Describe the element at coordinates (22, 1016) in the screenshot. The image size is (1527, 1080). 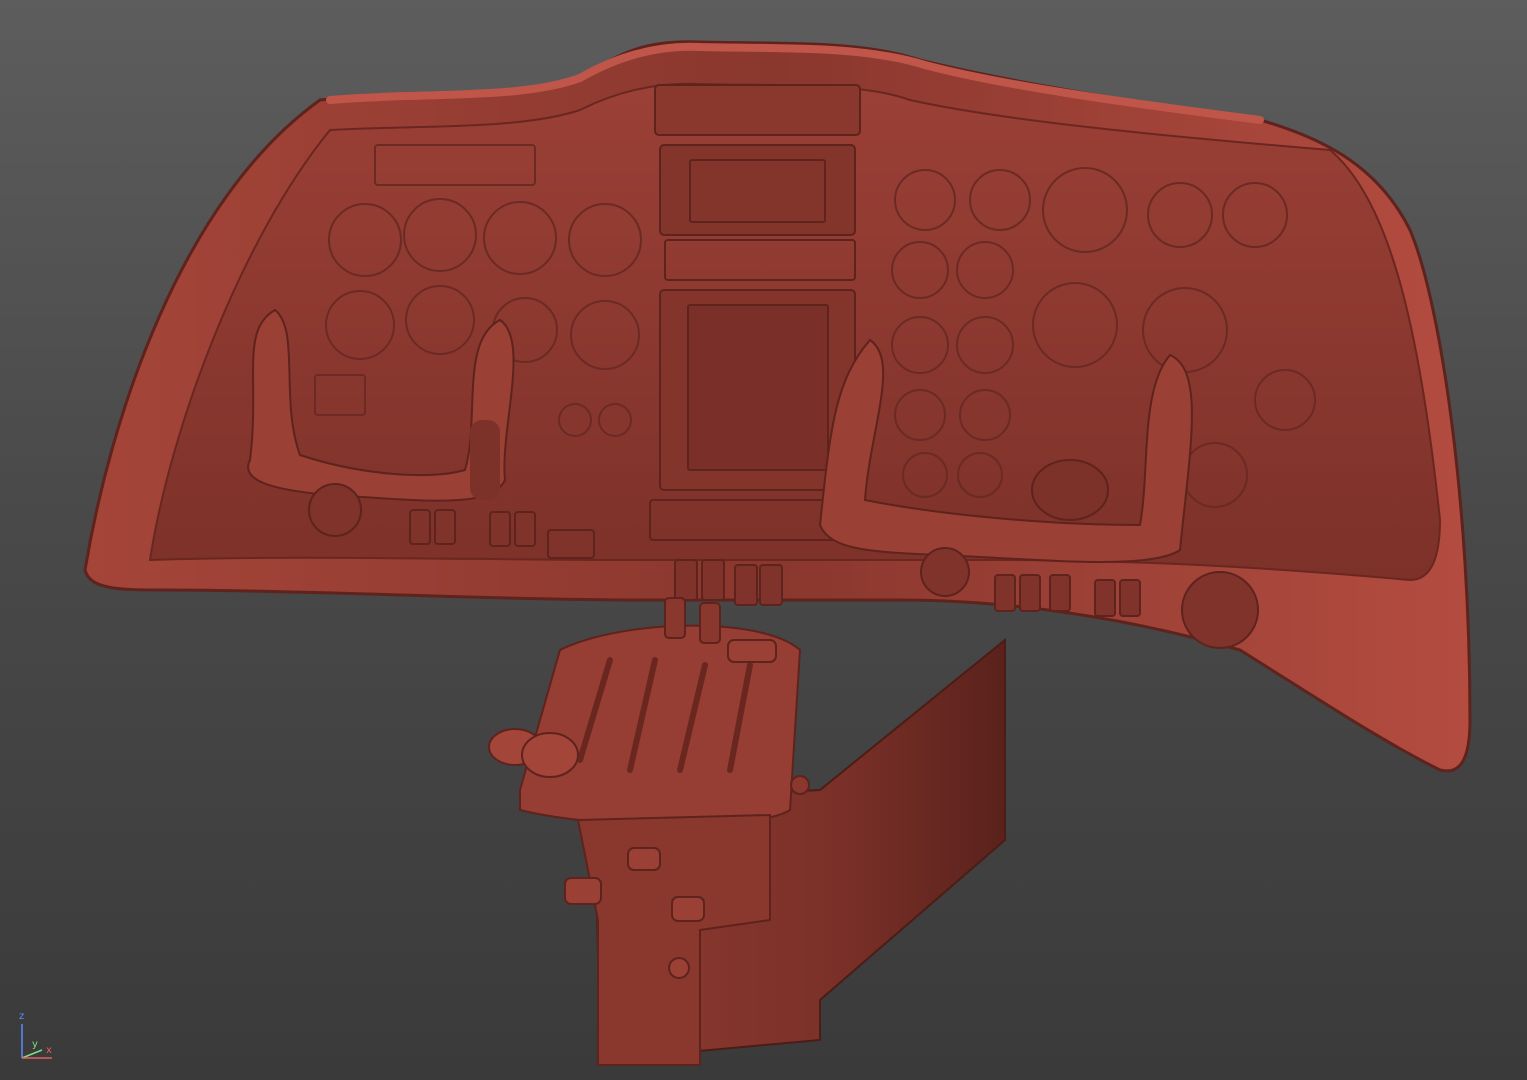
I see `axis-z-label: z` at that location.